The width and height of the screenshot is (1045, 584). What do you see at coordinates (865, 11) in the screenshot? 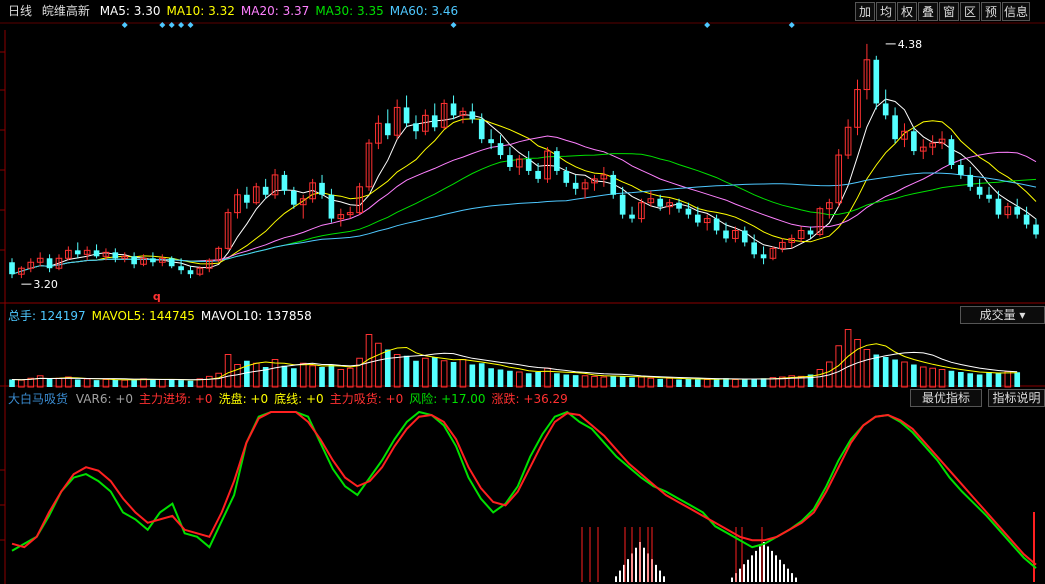
I see `toolbar-button-0: 加` at bounding box center [865, 11].